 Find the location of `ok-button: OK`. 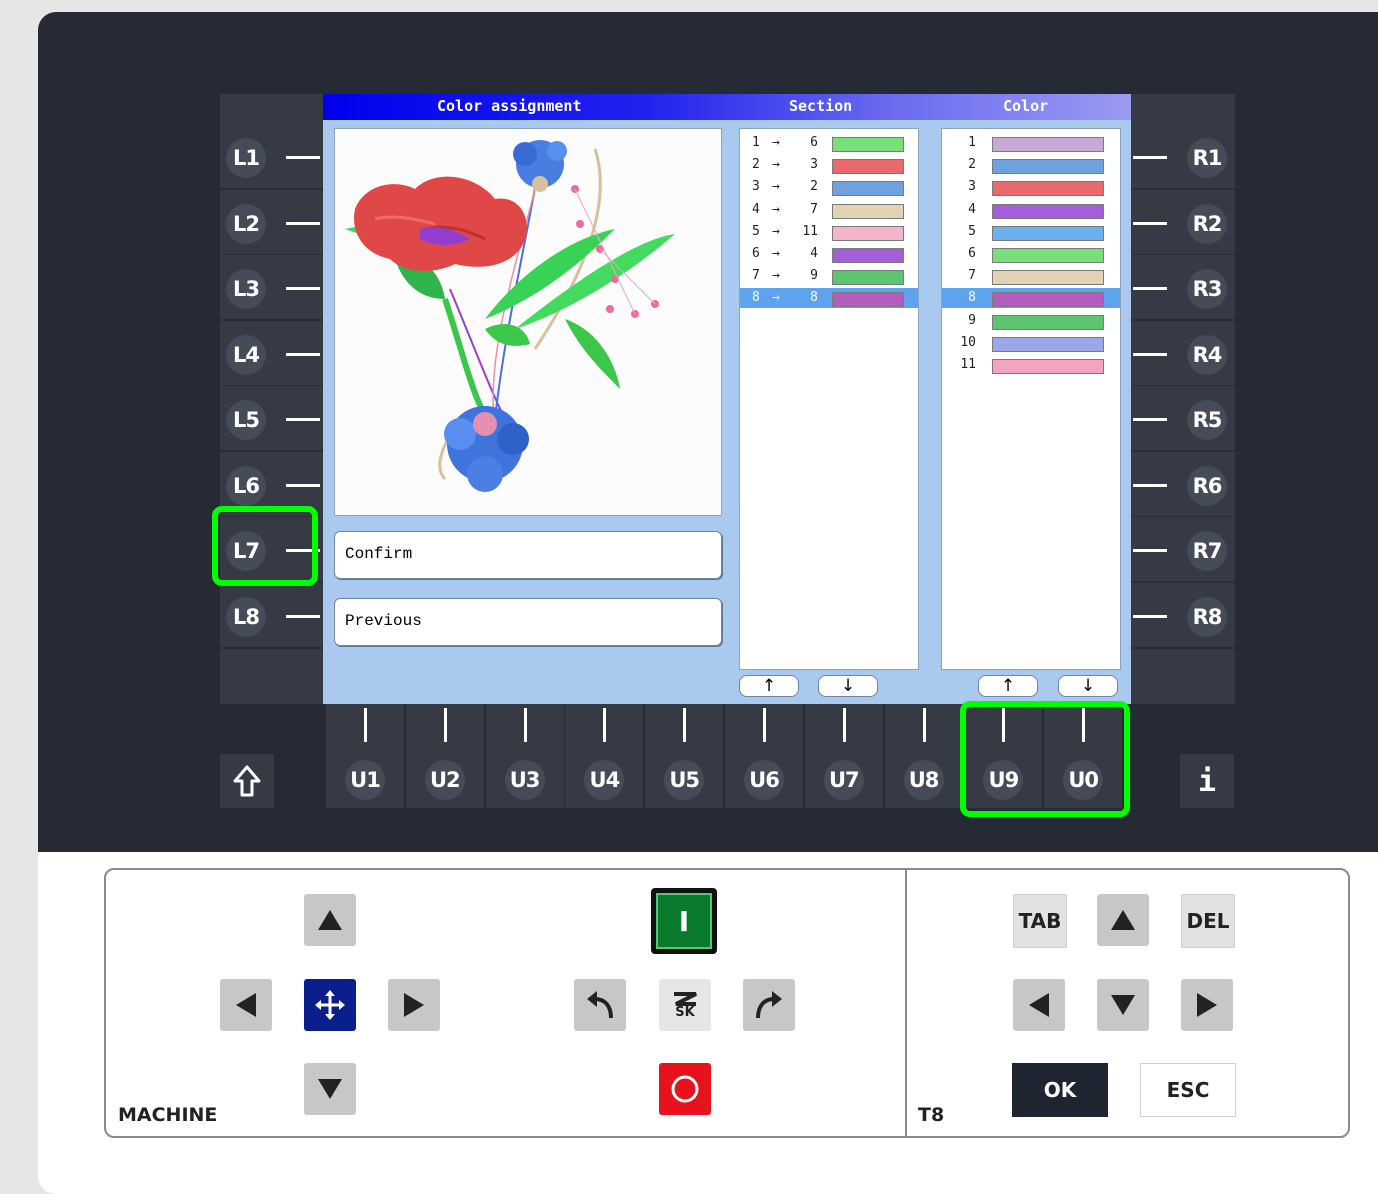

ok-button: OK is located at coordinates (1060, 1090).